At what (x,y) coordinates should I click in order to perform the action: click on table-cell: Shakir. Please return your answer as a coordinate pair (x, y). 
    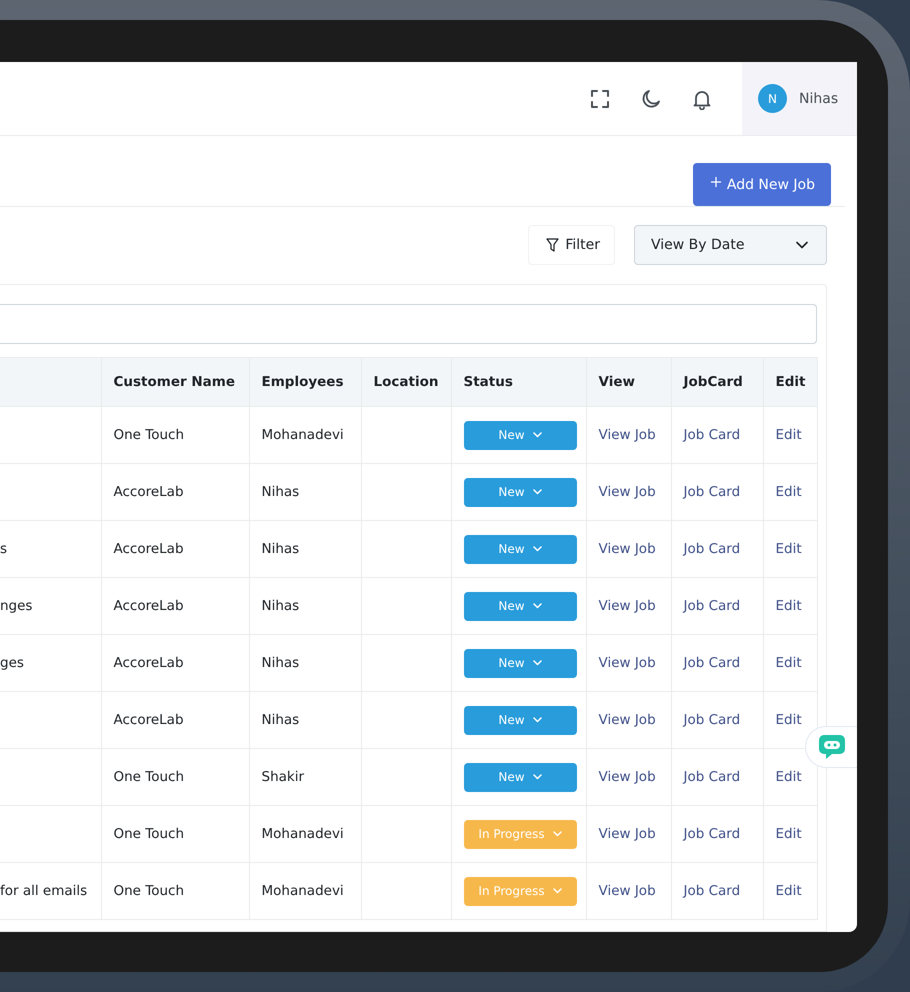
    Looking at the image, I should click on (305, 777).